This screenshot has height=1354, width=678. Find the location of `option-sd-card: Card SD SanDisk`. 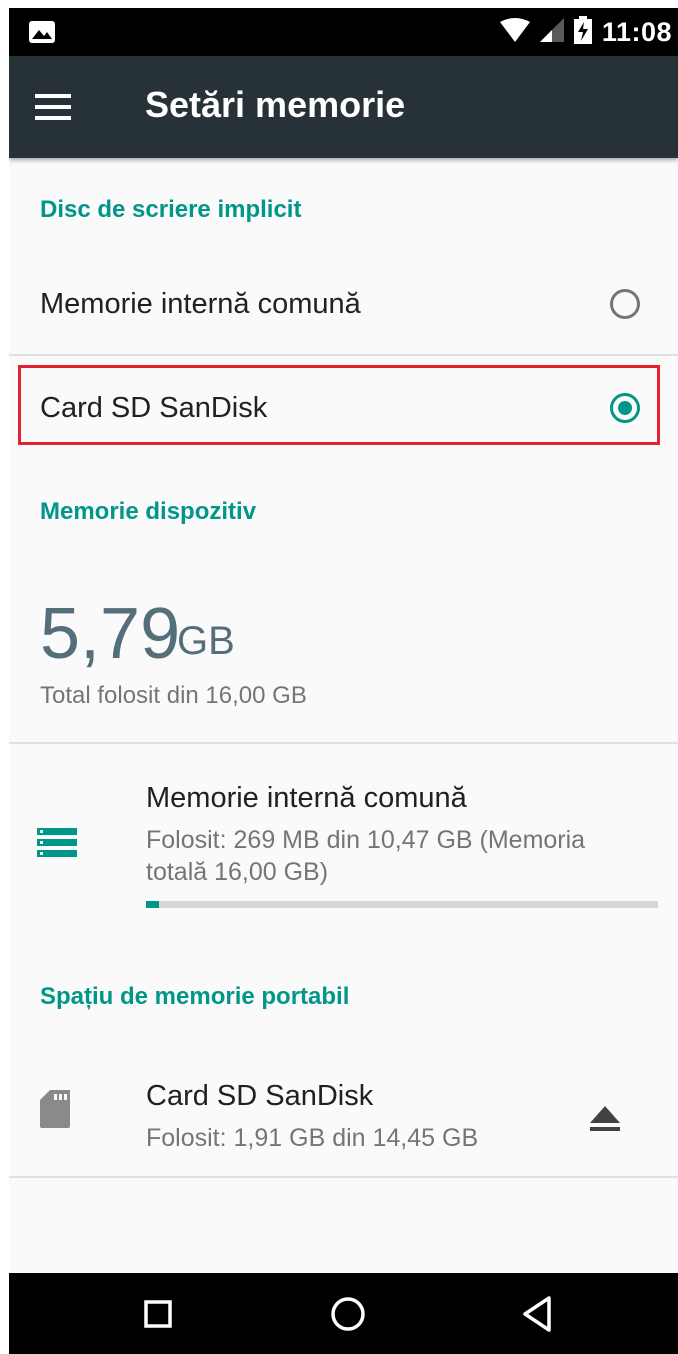

option-sd-card: Card SD SanDisk is located at coordinates (343, 405).